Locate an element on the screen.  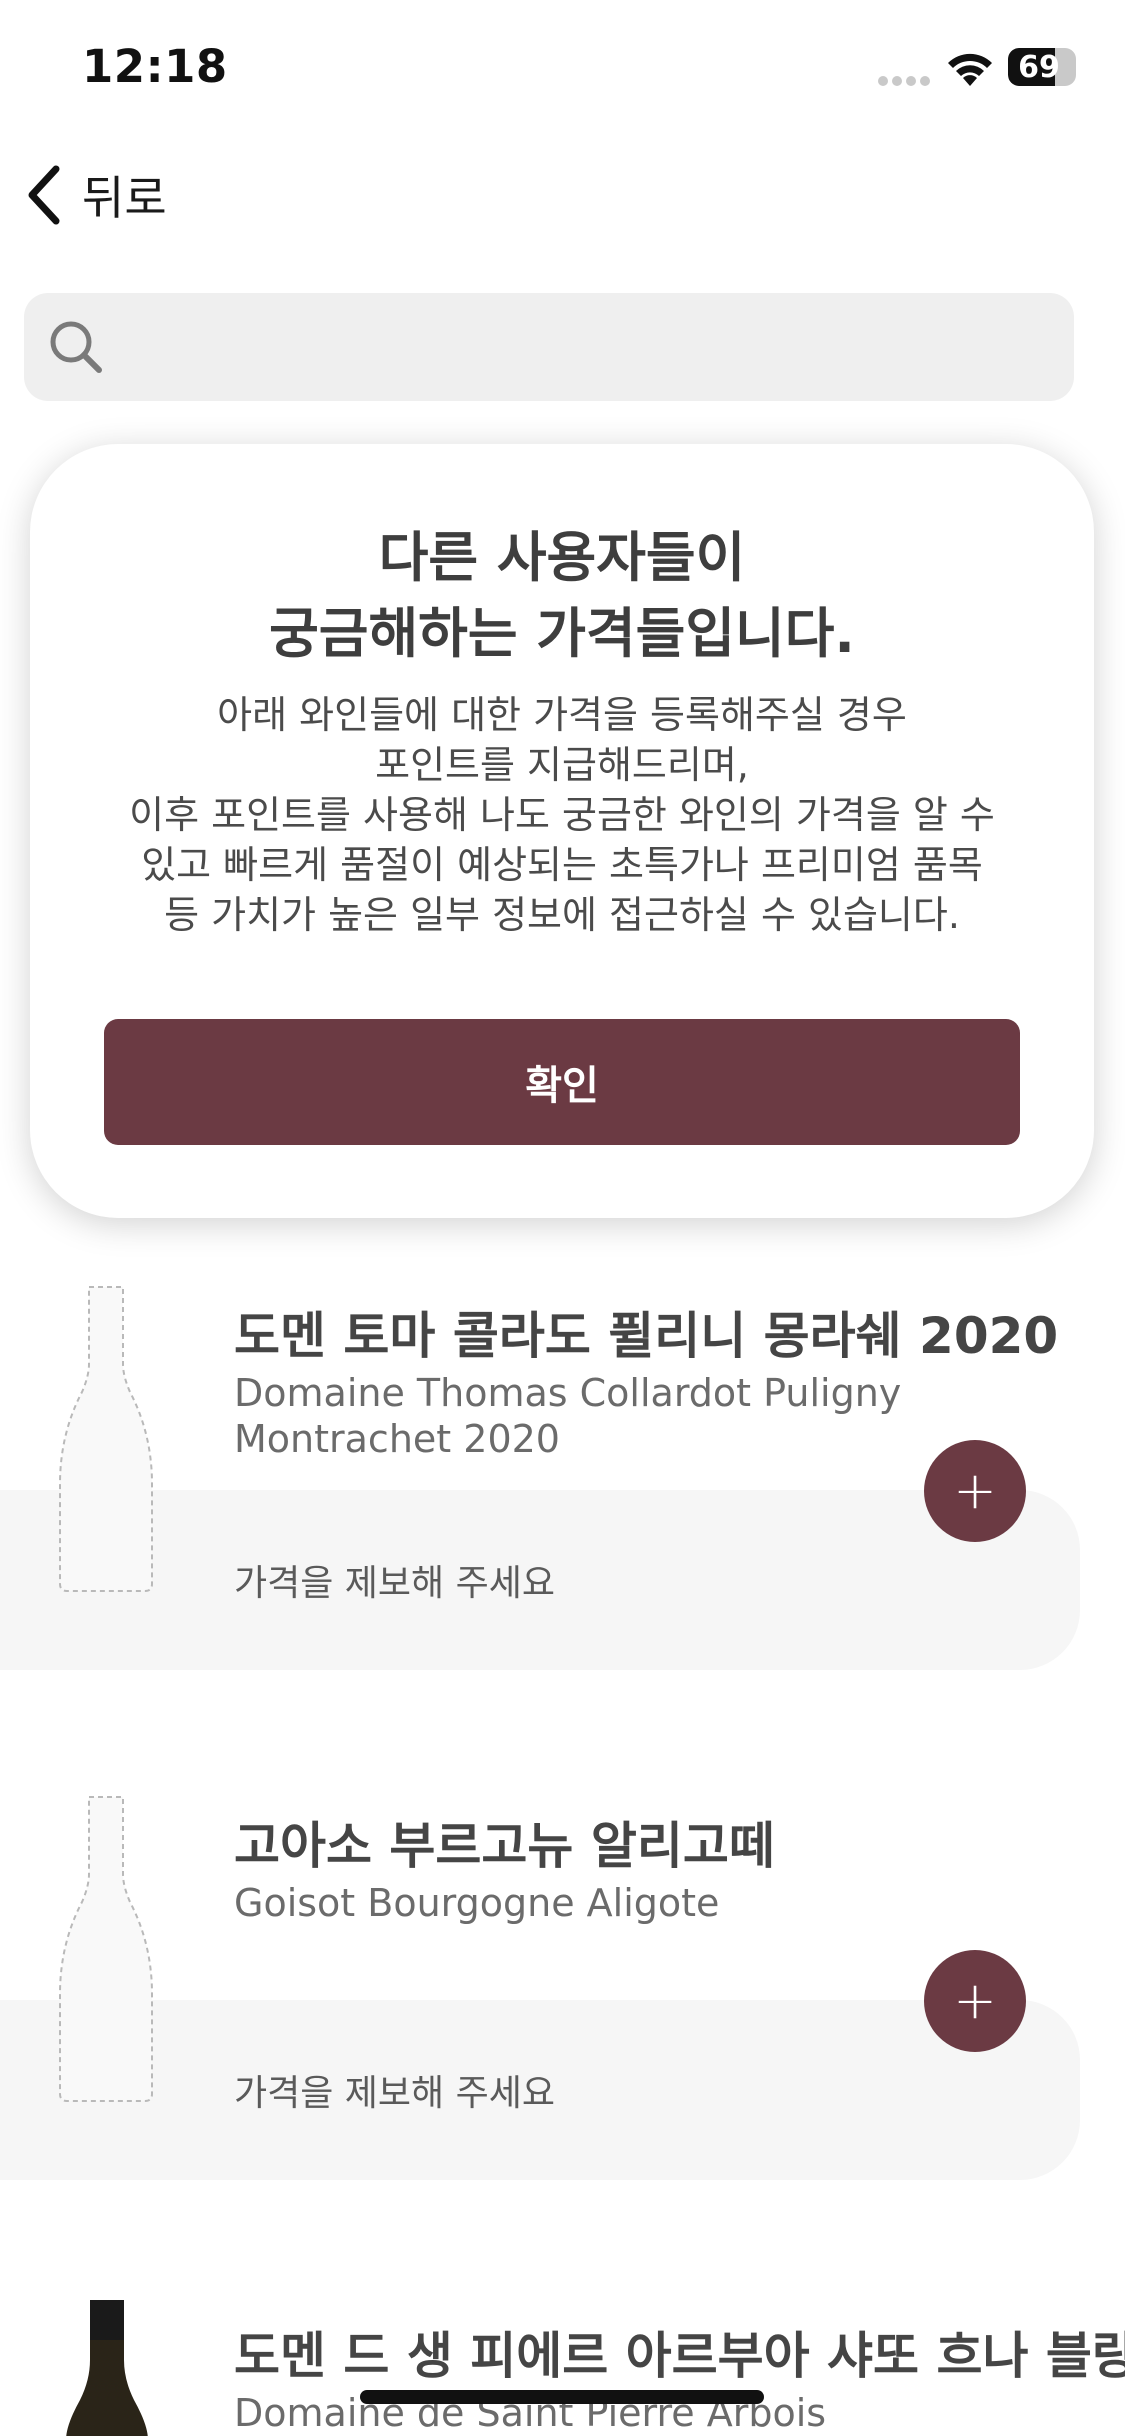
confirm-button: 확인 is located at coordinates (562, 1082).